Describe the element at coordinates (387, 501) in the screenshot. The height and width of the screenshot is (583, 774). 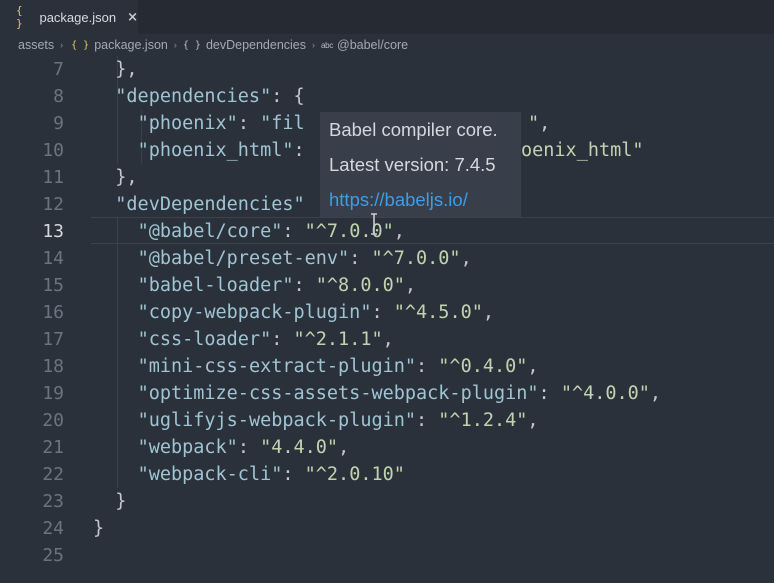
I see `code-line: 23 }` at that location.